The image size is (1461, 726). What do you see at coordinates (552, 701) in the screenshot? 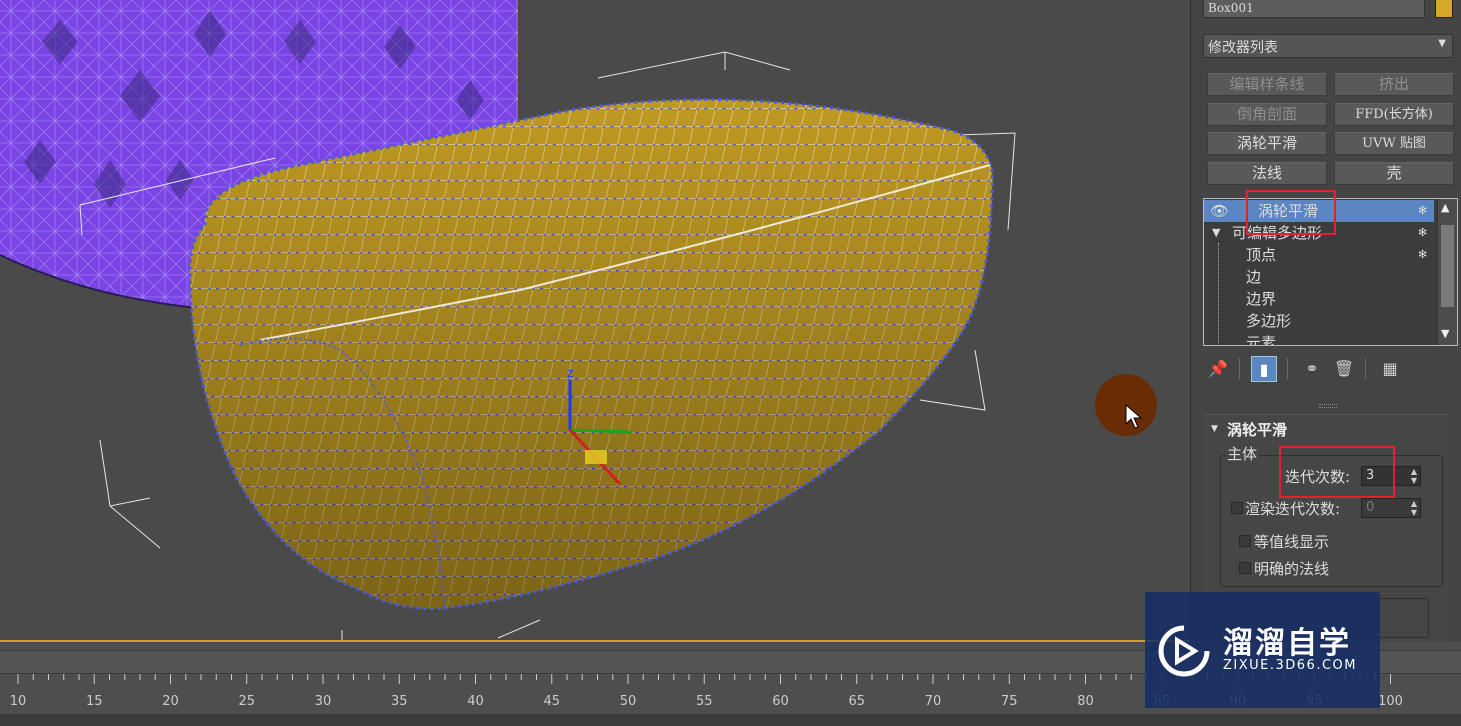
I see `ruler-tick-label: 45` at bounding box center [552, 701].